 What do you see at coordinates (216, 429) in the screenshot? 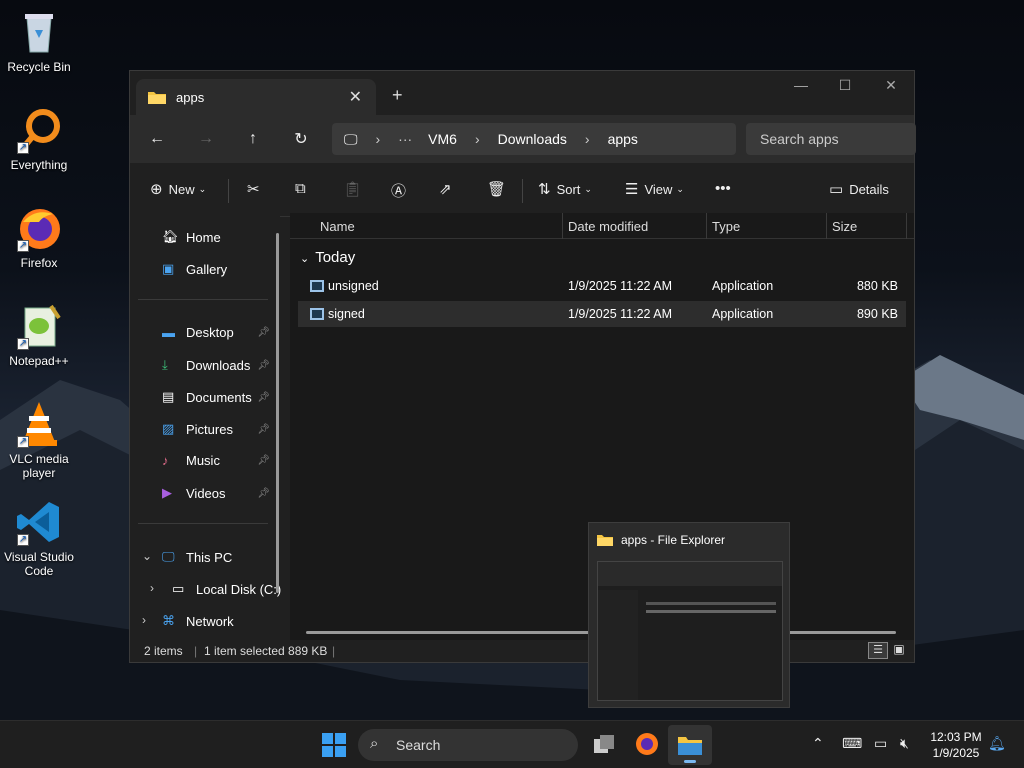
I see `nav-pictures: ▨ Pictures 📌︎` at bounding box center [216, 429].